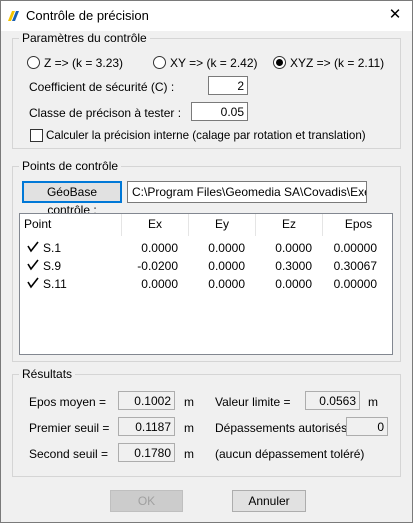  What do you see at coordinates (146, 426) in the screenshot?
I see `premier-seuil-value: 0.1187` at bounding box center [146, 426].